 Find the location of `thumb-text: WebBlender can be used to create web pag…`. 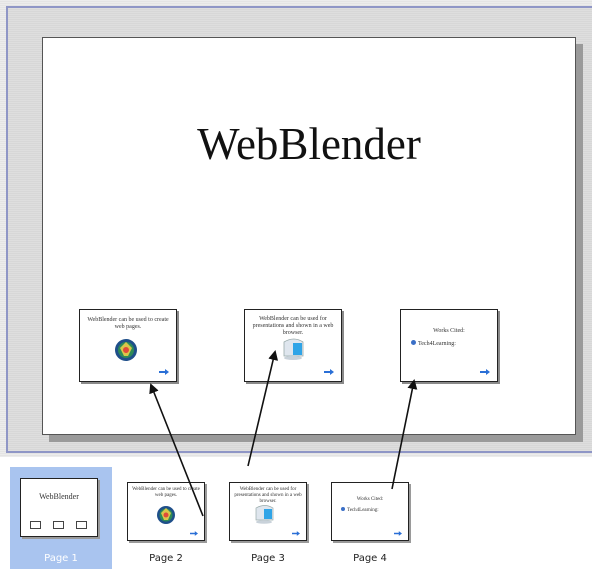

thumb-text: WebBlender can be used to create web pag… is located at coordinates (166, 492).